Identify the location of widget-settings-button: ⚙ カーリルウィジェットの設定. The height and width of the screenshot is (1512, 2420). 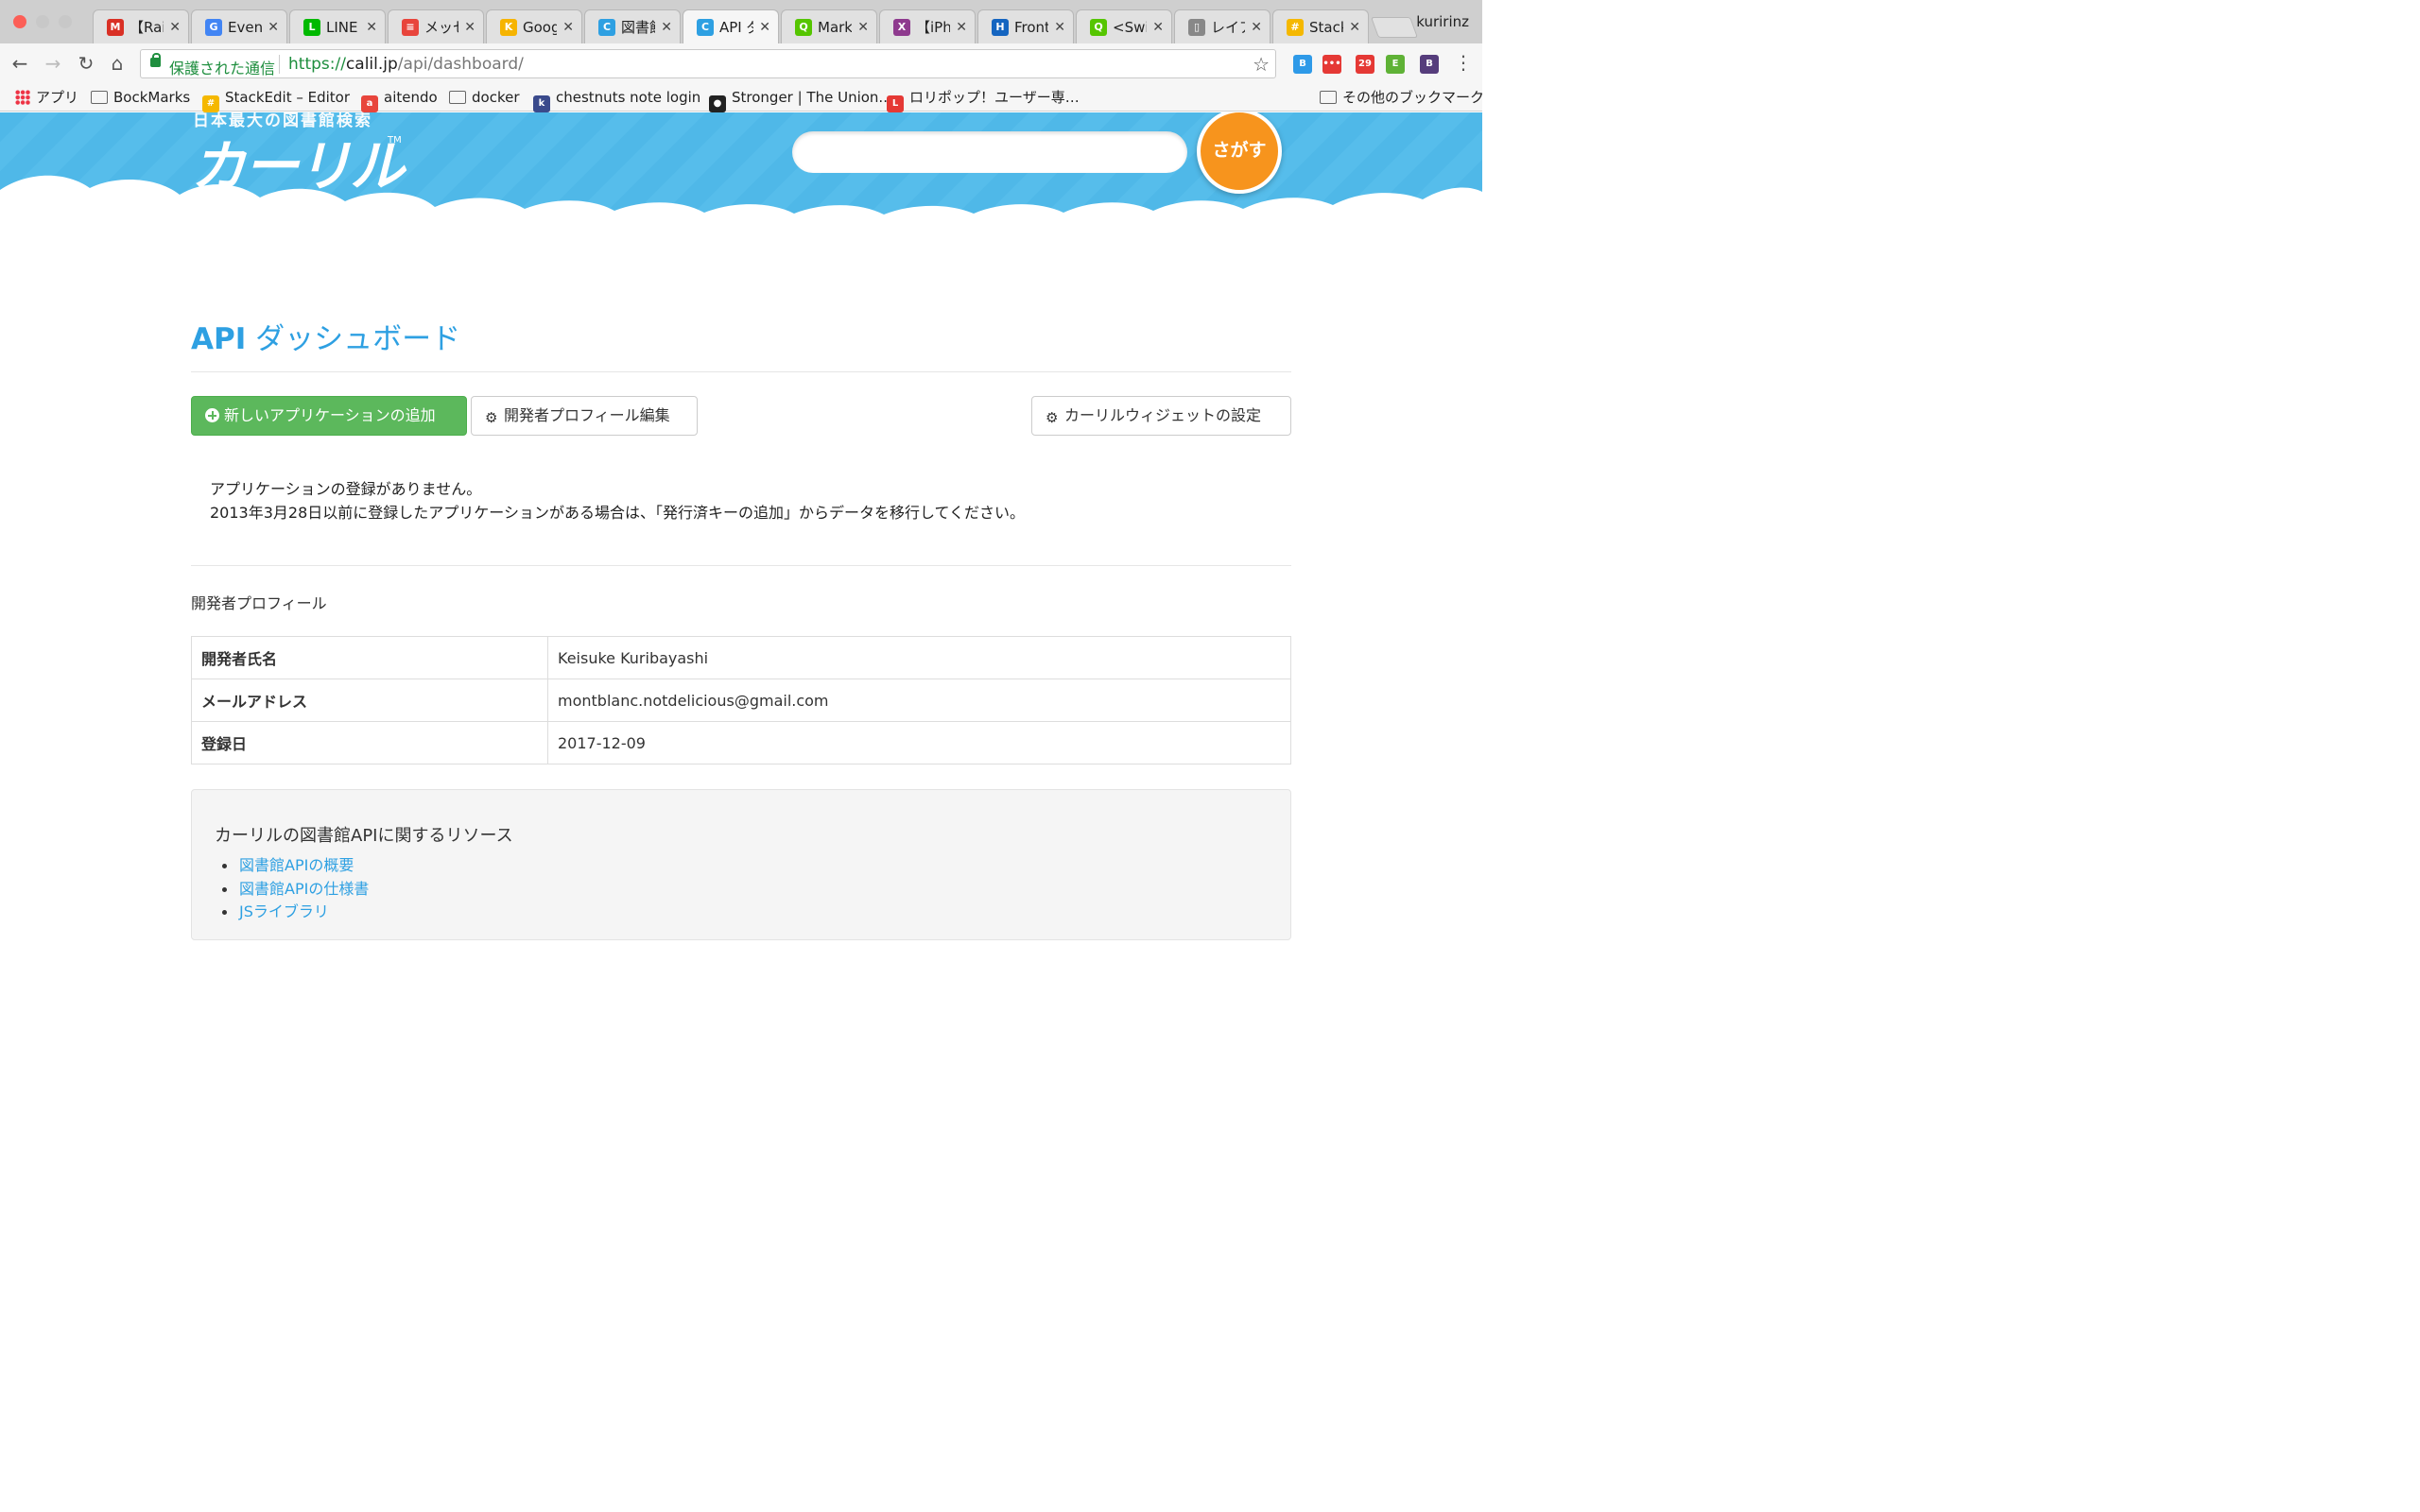
(1161, 416).